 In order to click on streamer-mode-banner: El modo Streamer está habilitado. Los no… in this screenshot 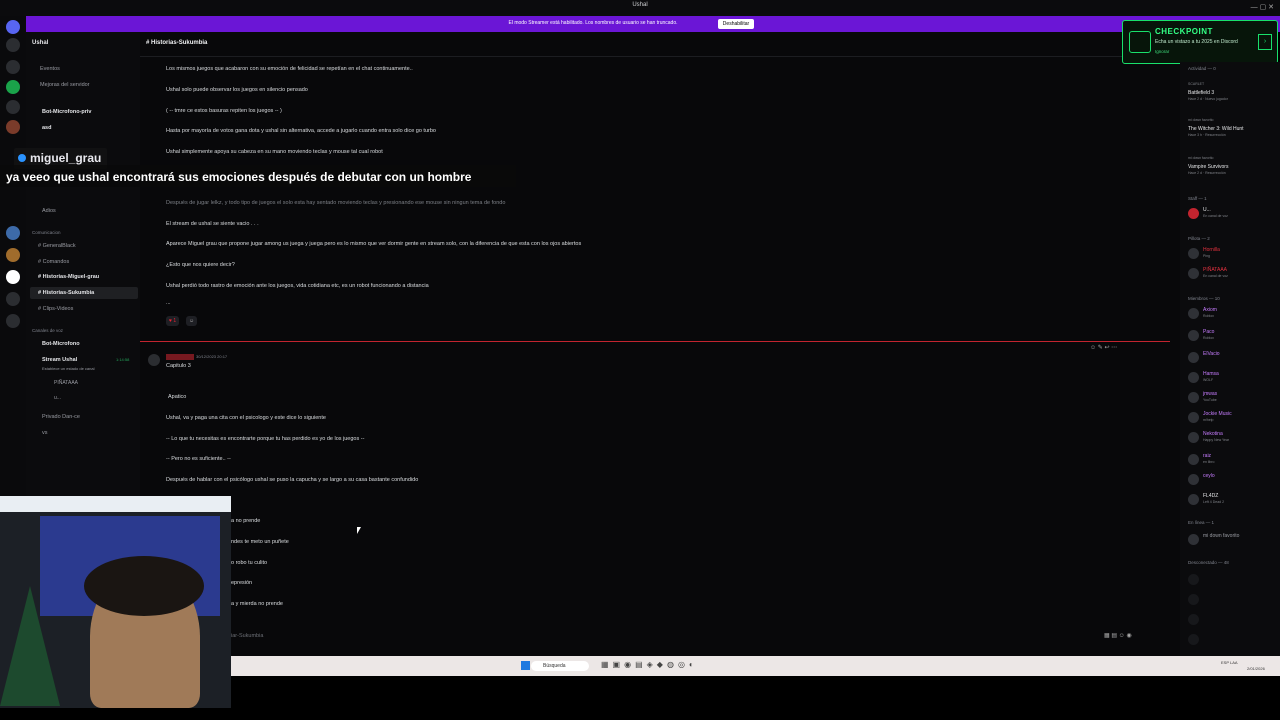, I will do `click(653, 24)`.